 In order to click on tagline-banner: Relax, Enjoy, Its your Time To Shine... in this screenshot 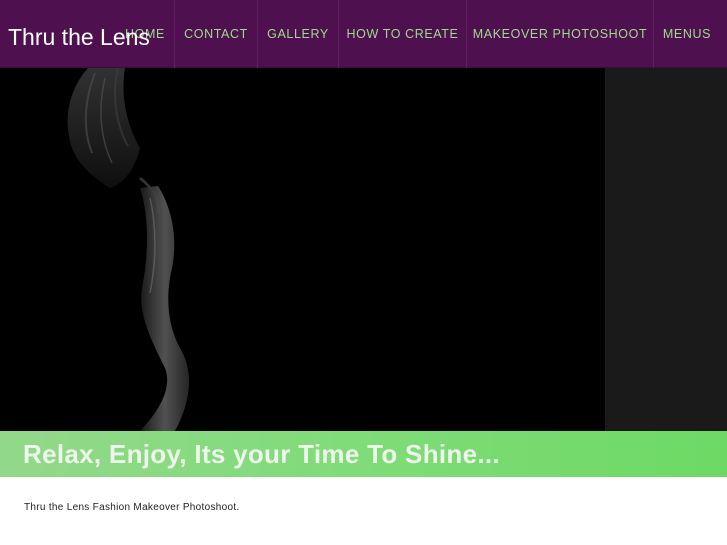, I will do `click(363, 454)`.